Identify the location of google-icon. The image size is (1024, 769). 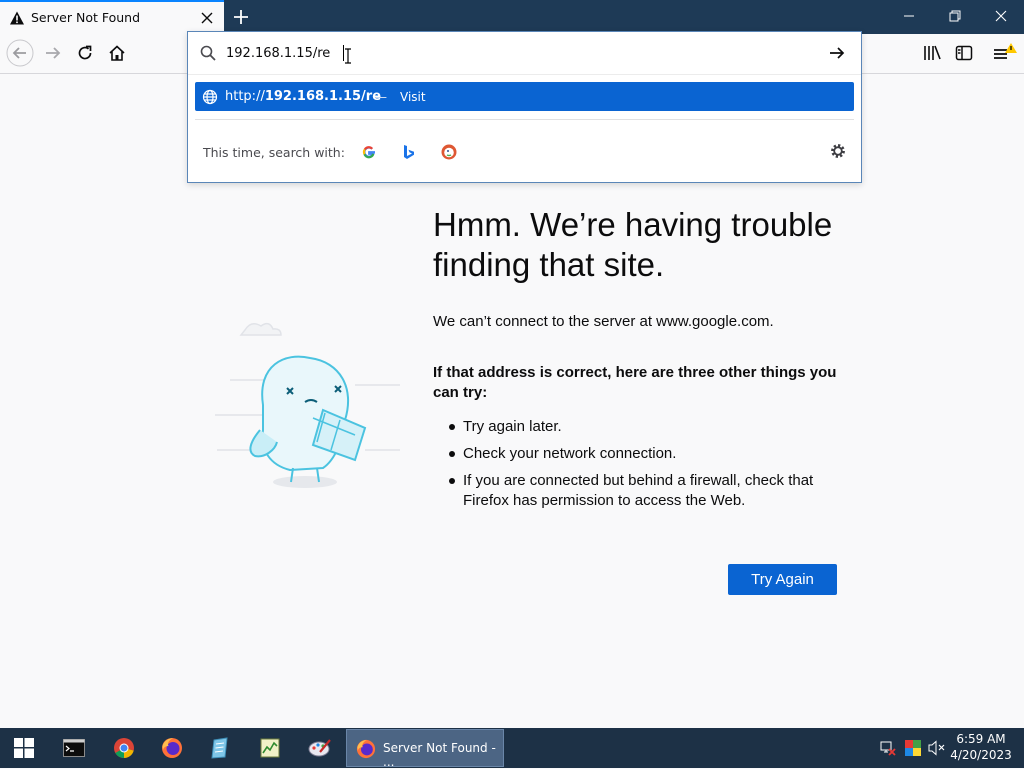
(369, 152).